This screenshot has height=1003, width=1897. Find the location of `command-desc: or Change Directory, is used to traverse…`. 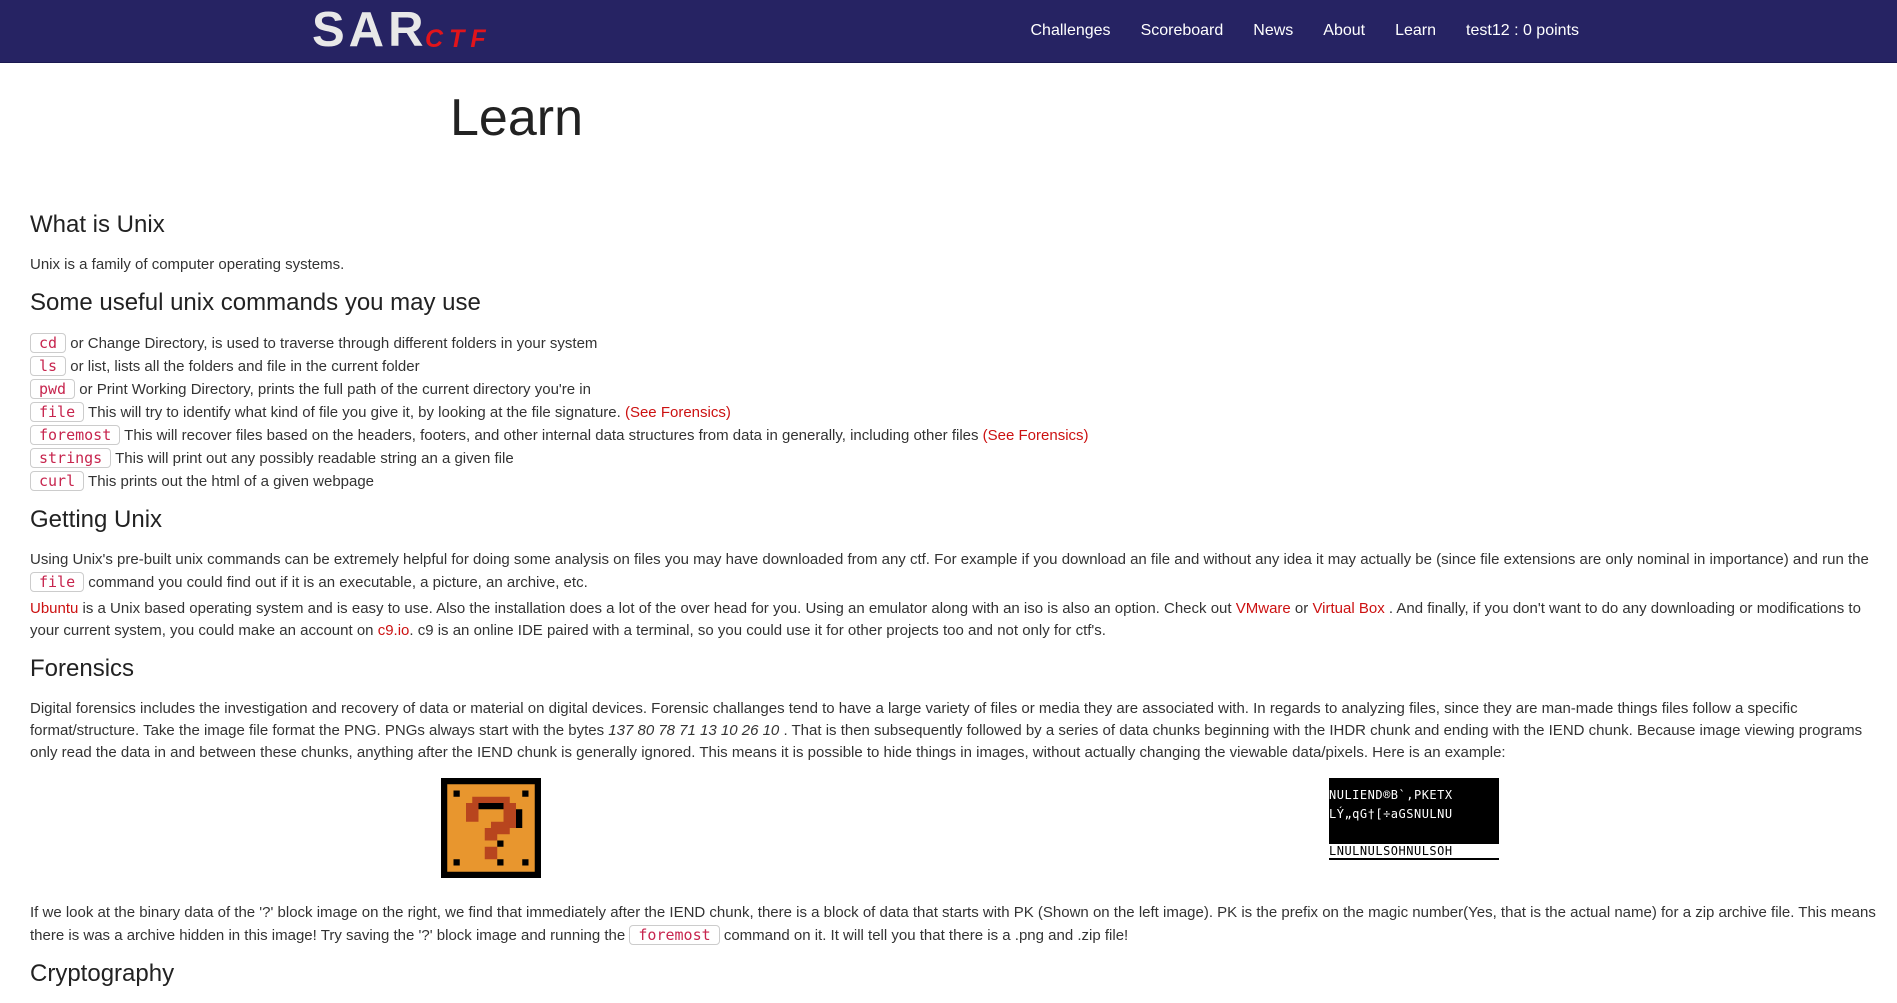

command-desc: or Change Directory, is used to traverse… is located at coordinates (334, 343).